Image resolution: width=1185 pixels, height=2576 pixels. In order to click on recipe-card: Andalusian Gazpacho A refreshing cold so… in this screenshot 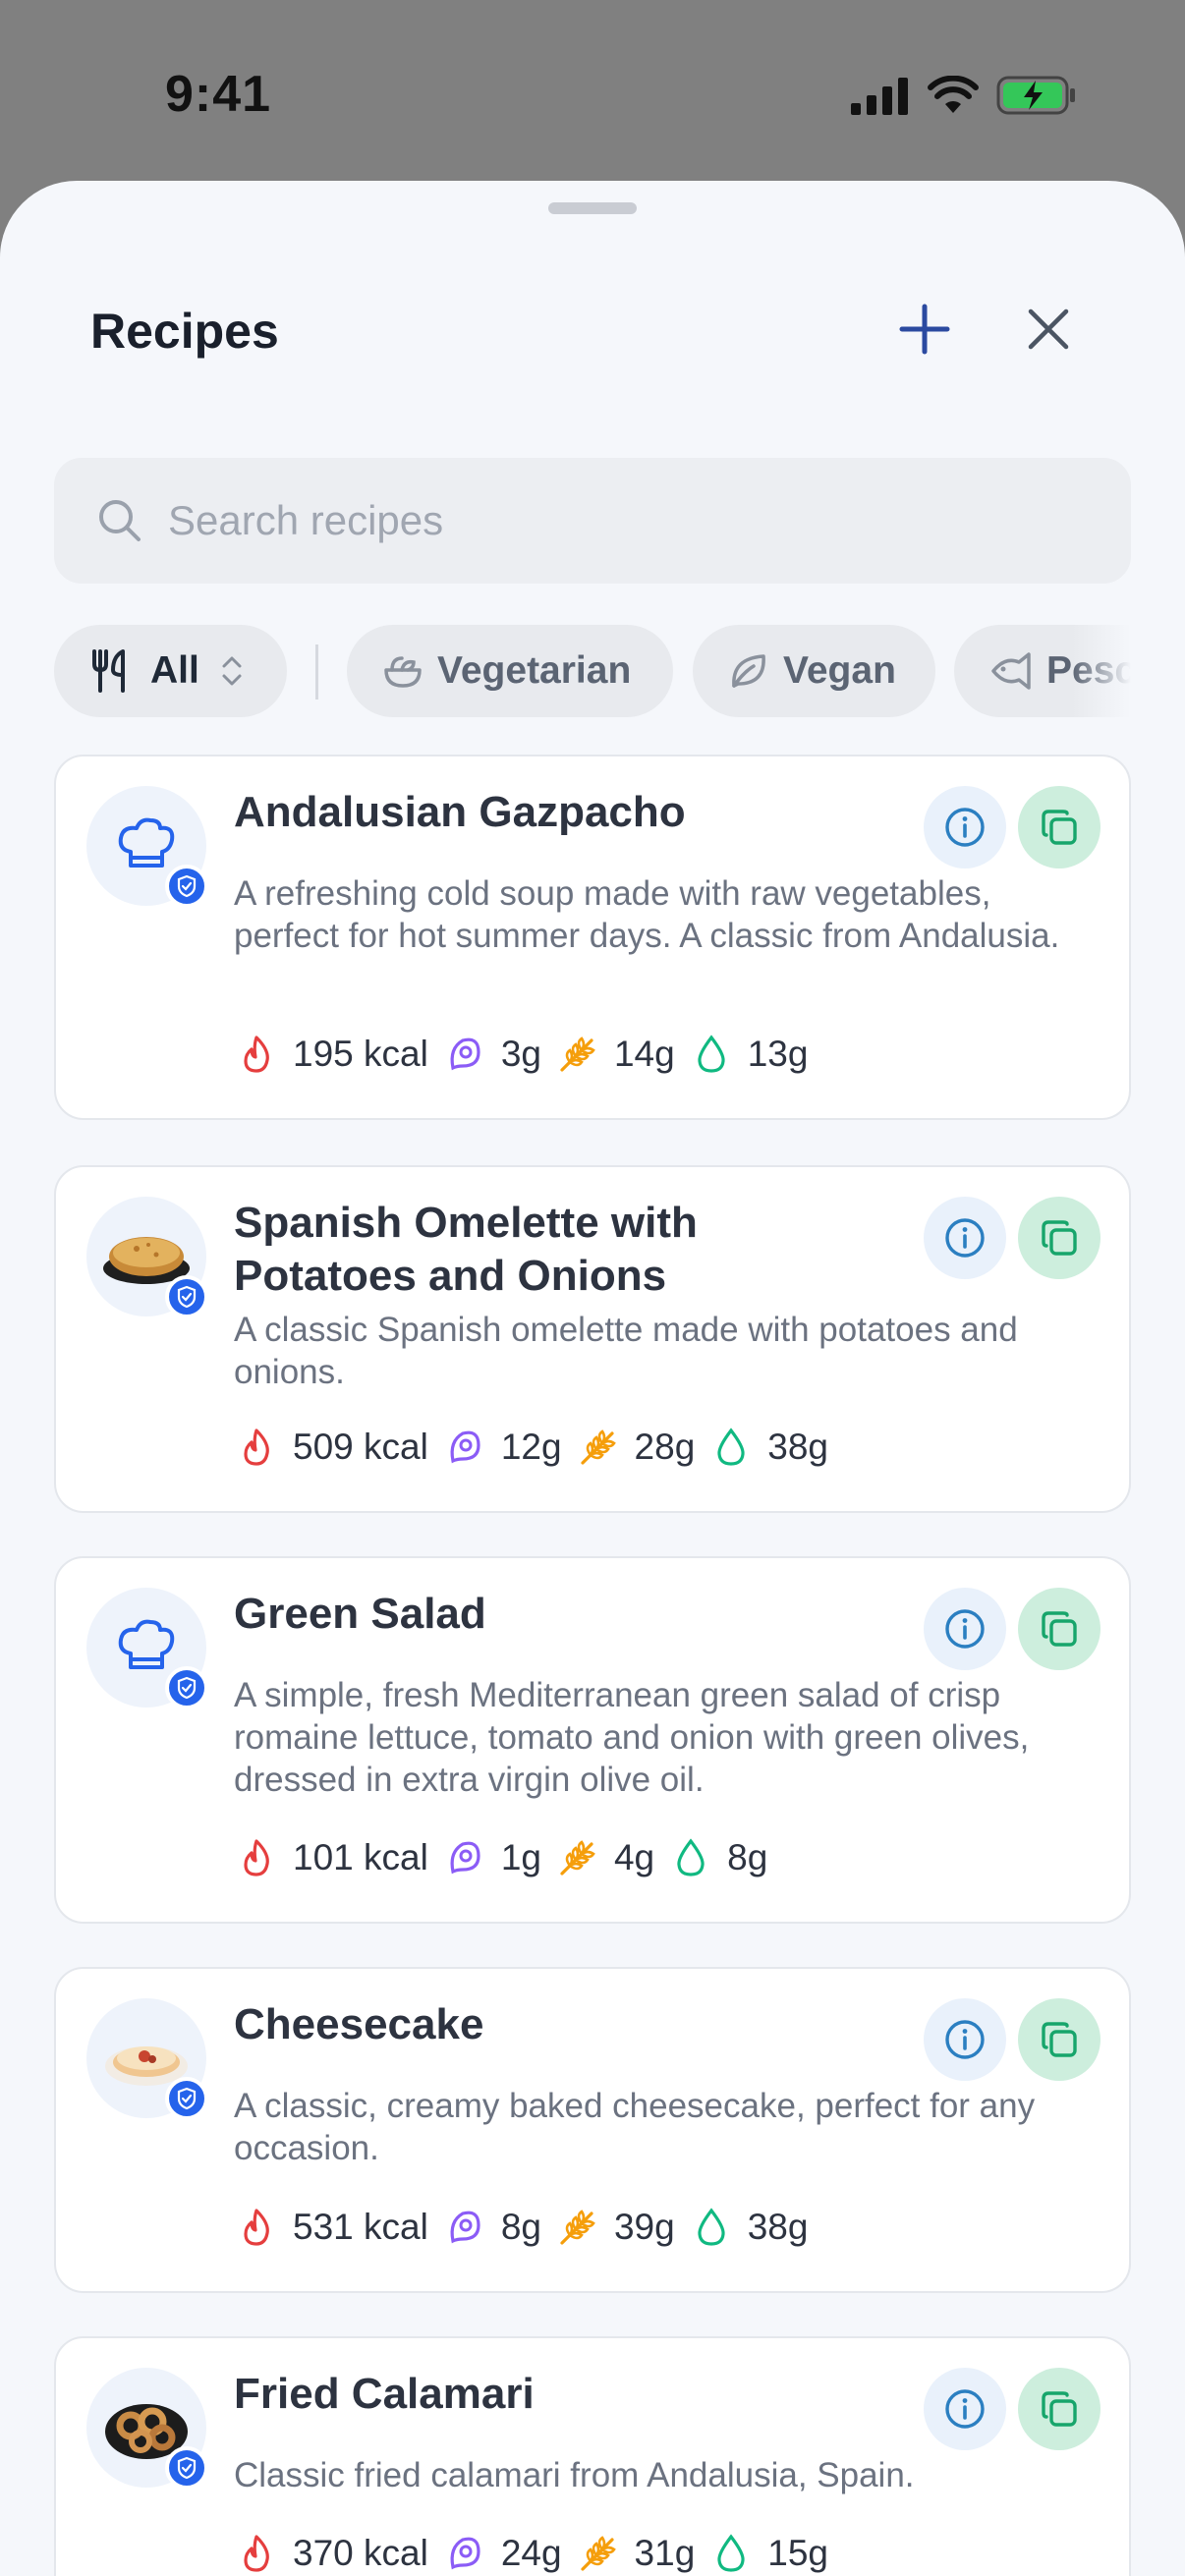, I will do `click(592, 937)`.